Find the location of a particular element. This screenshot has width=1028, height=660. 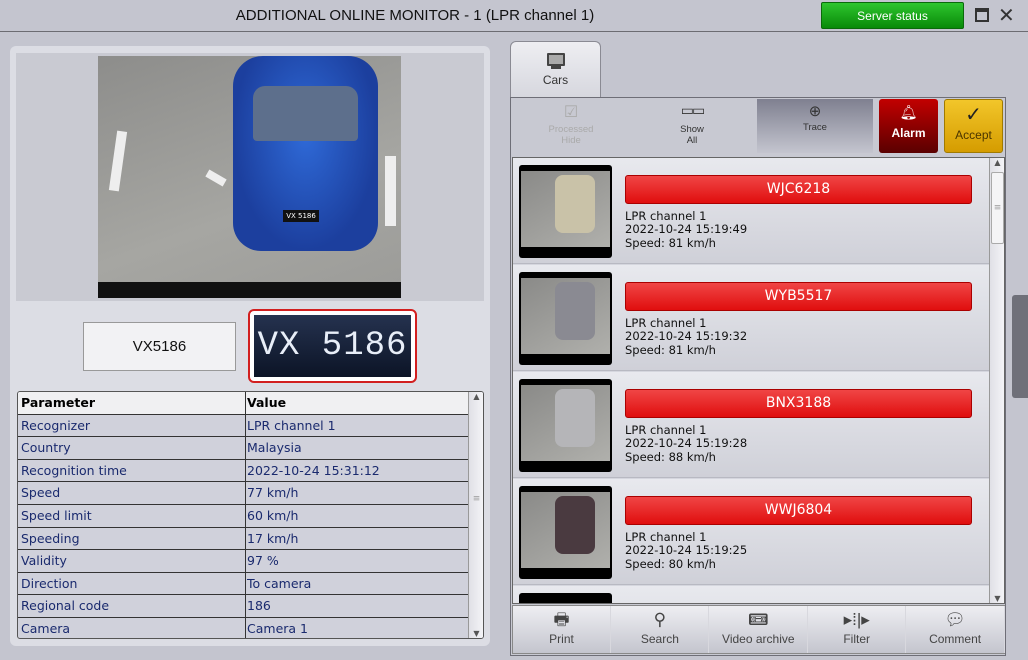

comment-button: 💬︎ Comment is located at coordinates (956, 629).